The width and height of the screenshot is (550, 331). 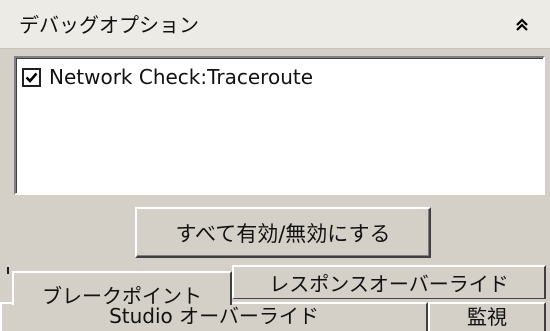 What do you see at coordinates (122, 289) in the screenshot?
I see `tab-breakpoints: ブレークポイント` at bounding box center [122, 289].